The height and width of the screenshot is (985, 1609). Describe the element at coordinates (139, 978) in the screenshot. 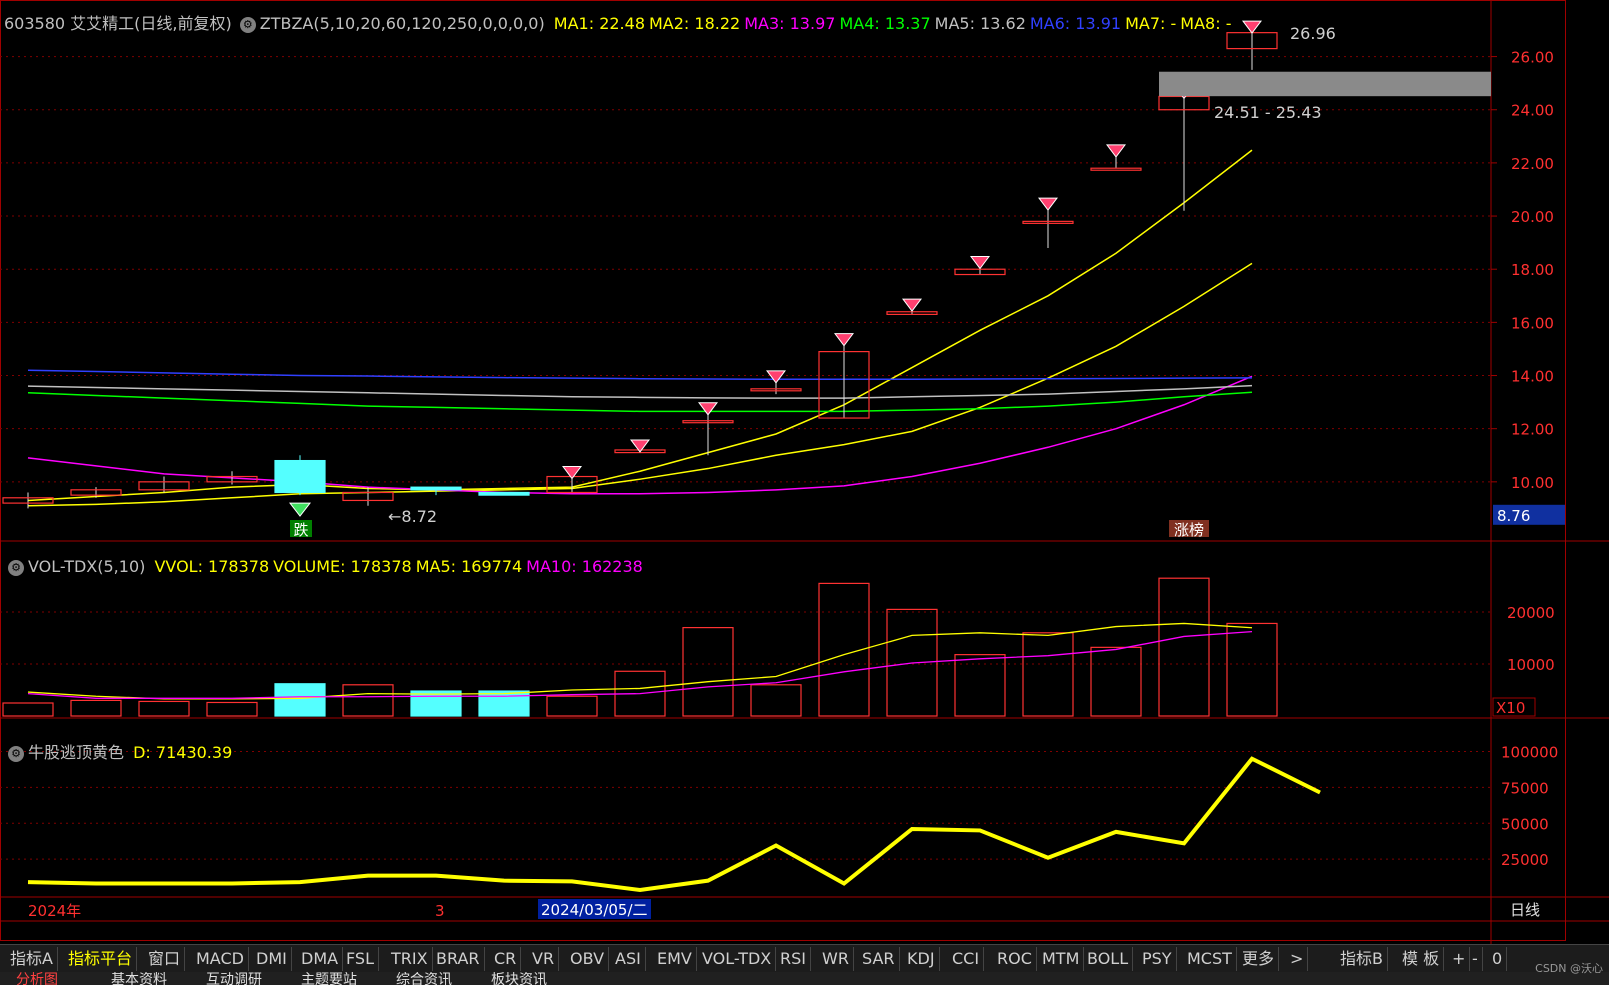

I see `sheet-tab: 基本资料` at that location.